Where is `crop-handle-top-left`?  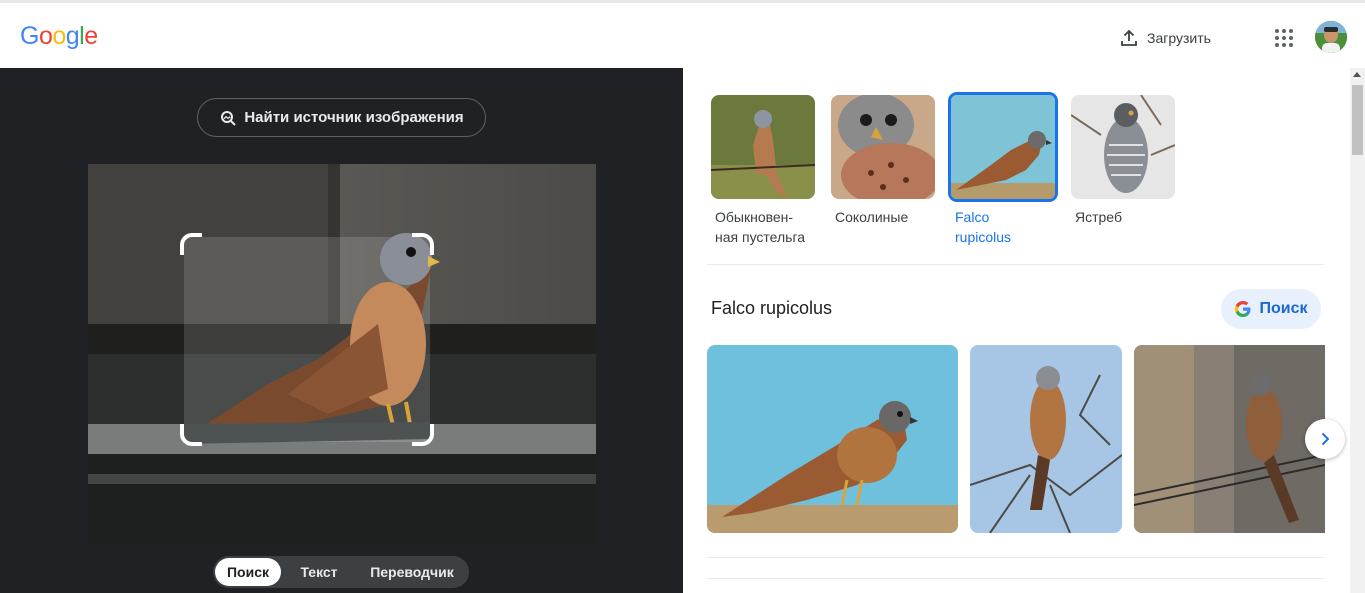
crop-handle-top-left is located at coordinates (191, 244).